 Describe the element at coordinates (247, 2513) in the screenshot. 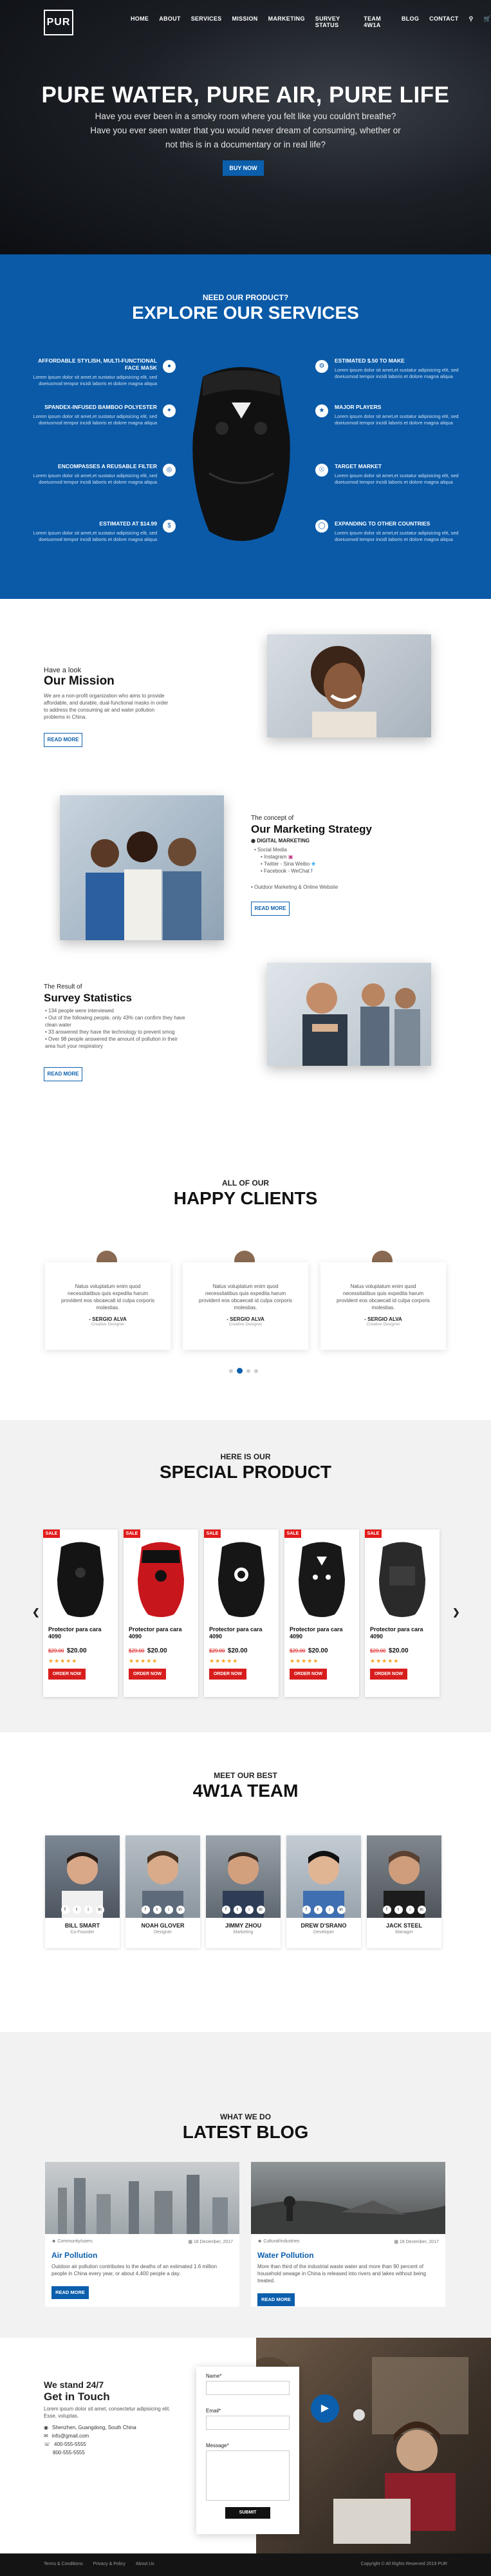

I see `submit-button: SUBMIT` at that location.